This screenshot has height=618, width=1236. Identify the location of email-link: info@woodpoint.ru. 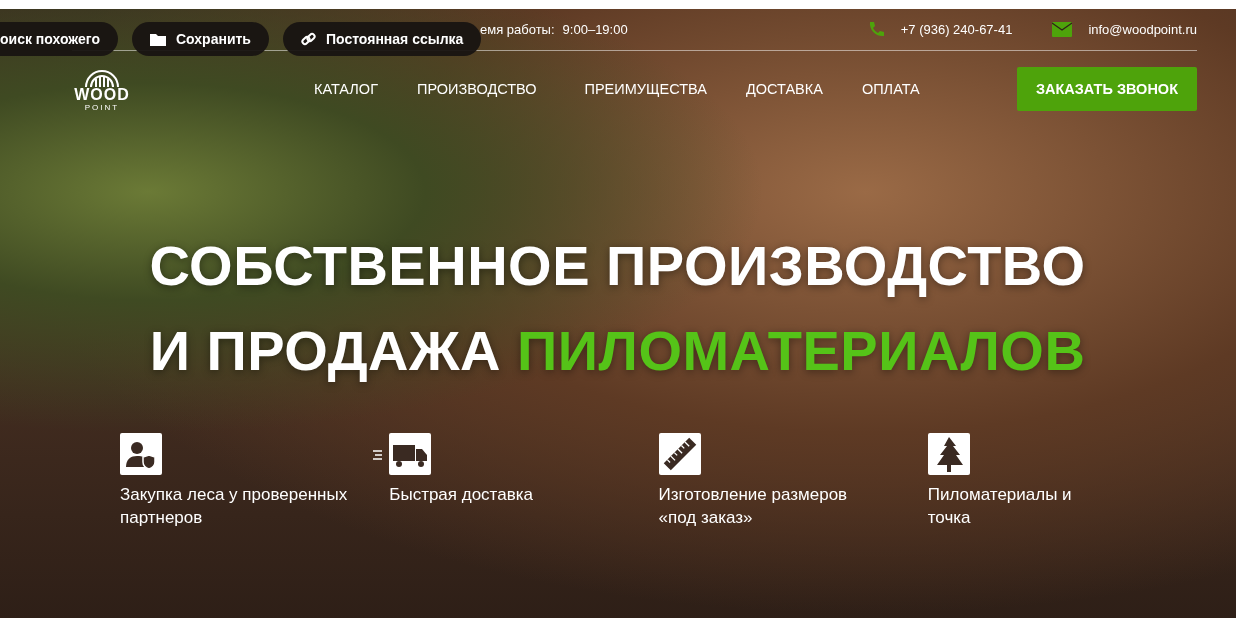
(1142, 29).